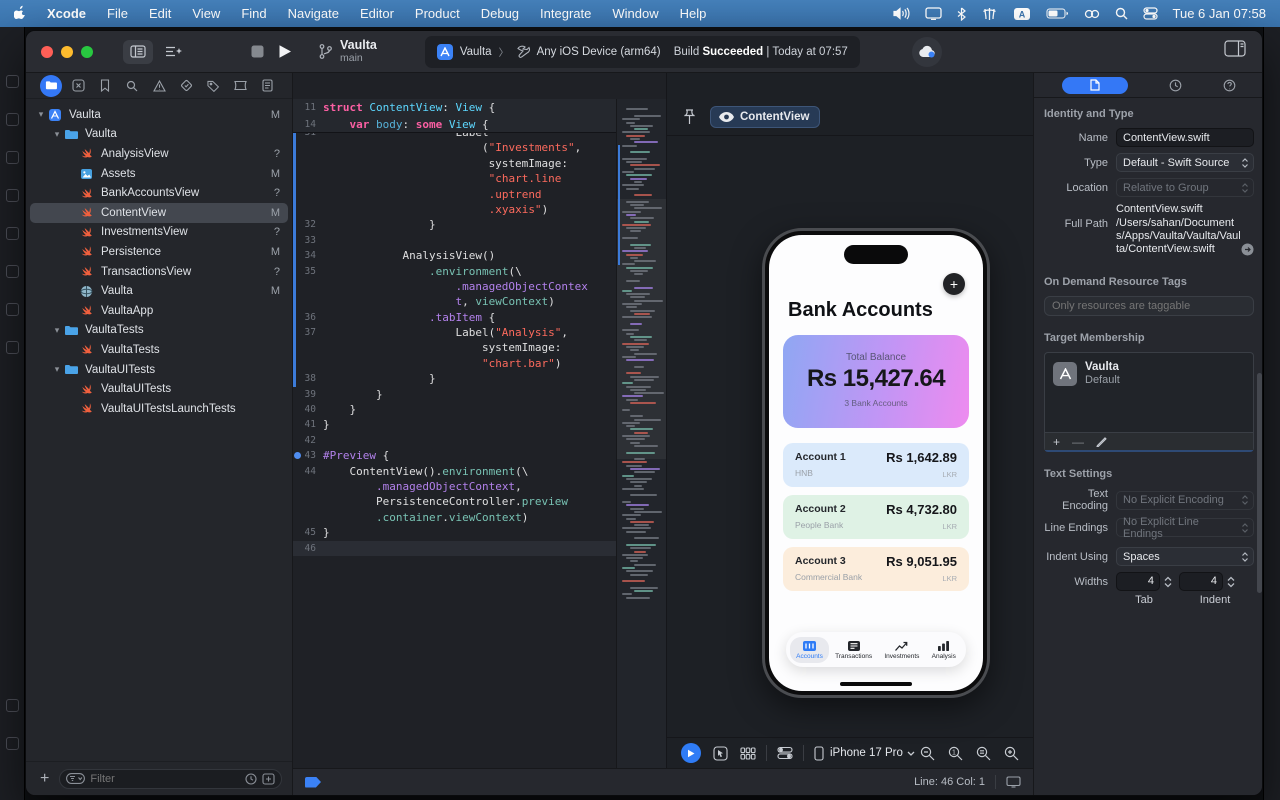 Image resolution: width=1280 pixels, height=800 pixels. Describe the element at coordinates (206, 13) in the screenshot. I see `menu-view: View` at that location.